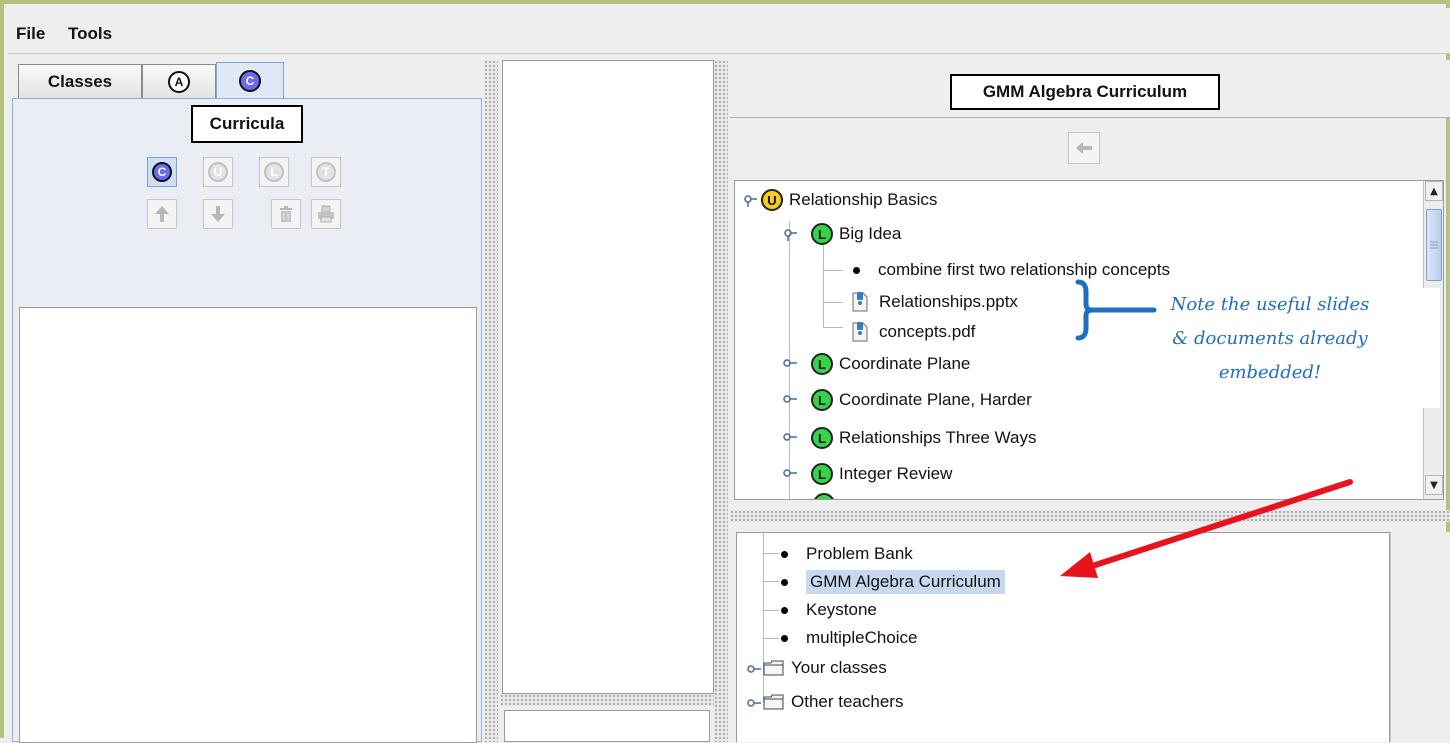  I want to click on tree-node-file: concepts.pdf, so click(912, 332).